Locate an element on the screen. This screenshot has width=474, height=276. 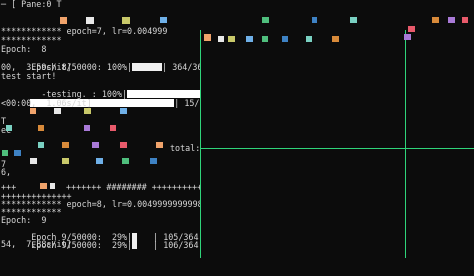
progress-epoch8-tail: | 364/364 [21:45<00: is located at coordinates (181, 67).